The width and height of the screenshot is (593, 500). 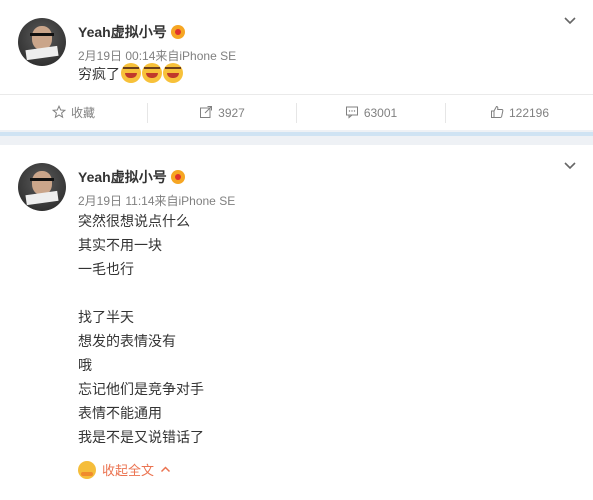 I want to click on repost-button: 3927, so click(x=222, y=113).